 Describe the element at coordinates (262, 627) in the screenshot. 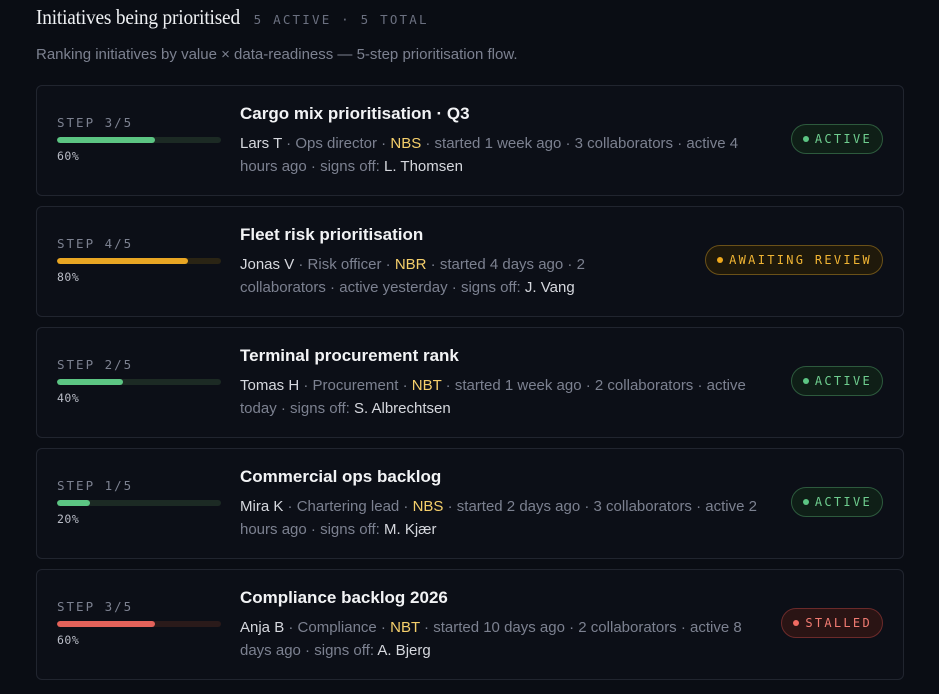

I see `owner-name: Anja B` at that location.